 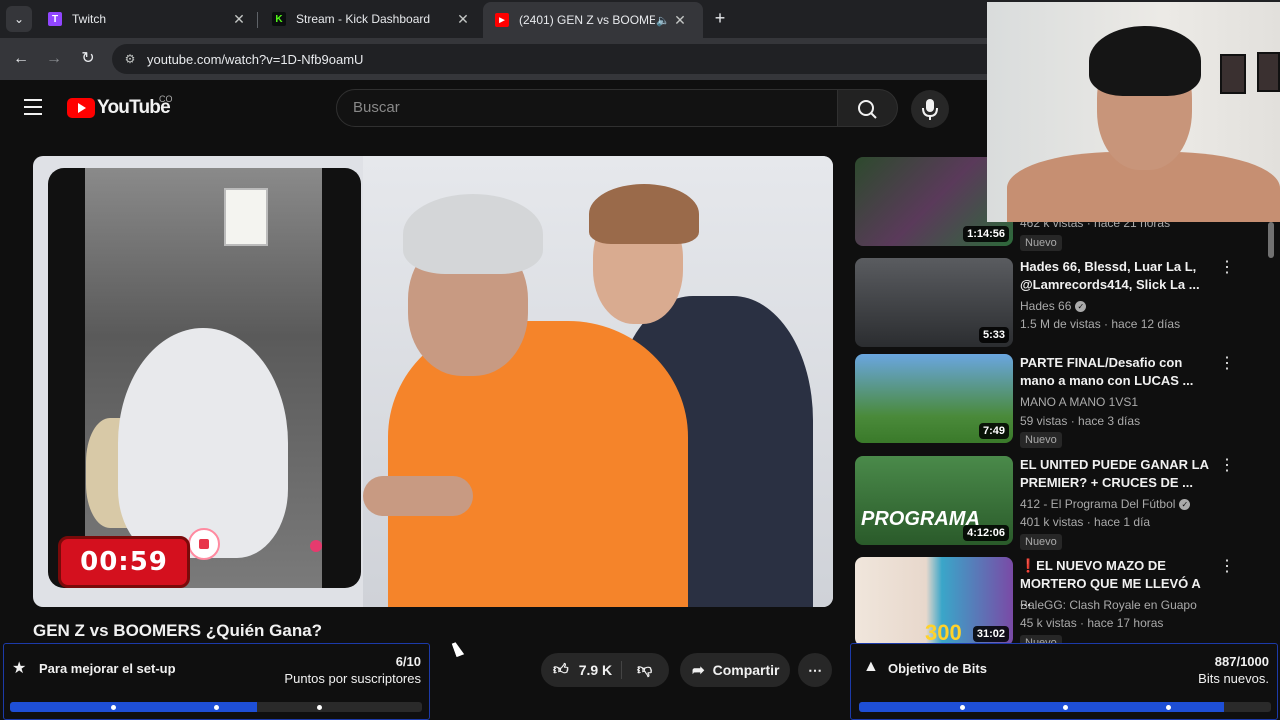 I want to click on mic-icon, so click(x=930, y=109).